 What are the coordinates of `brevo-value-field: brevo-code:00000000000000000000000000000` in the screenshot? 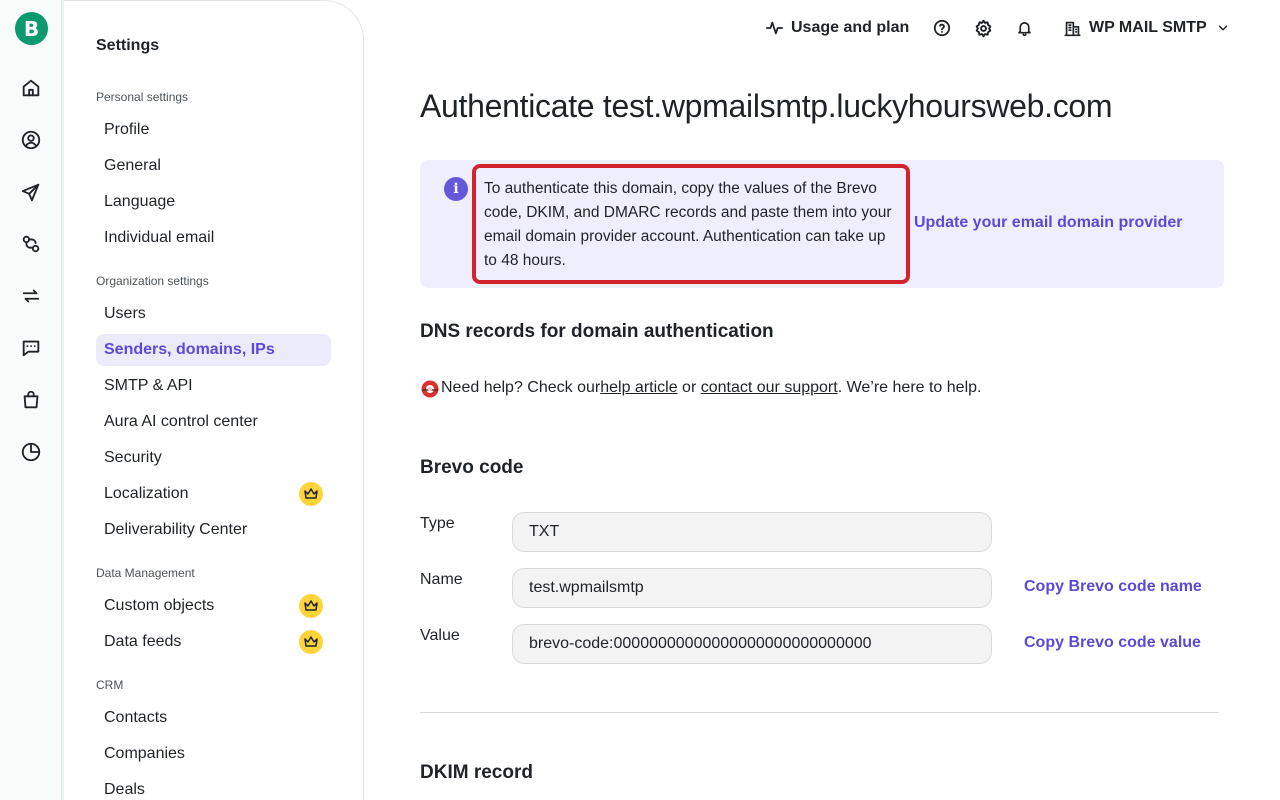 It's located at (752, 644).